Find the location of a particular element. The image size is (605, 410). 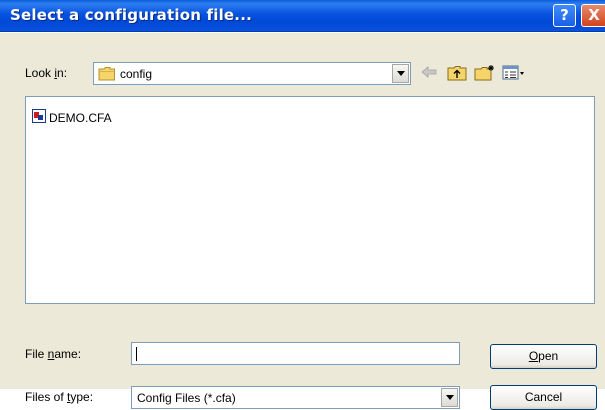

file-type-label: Files of type: is located at coordinates (59, 397).